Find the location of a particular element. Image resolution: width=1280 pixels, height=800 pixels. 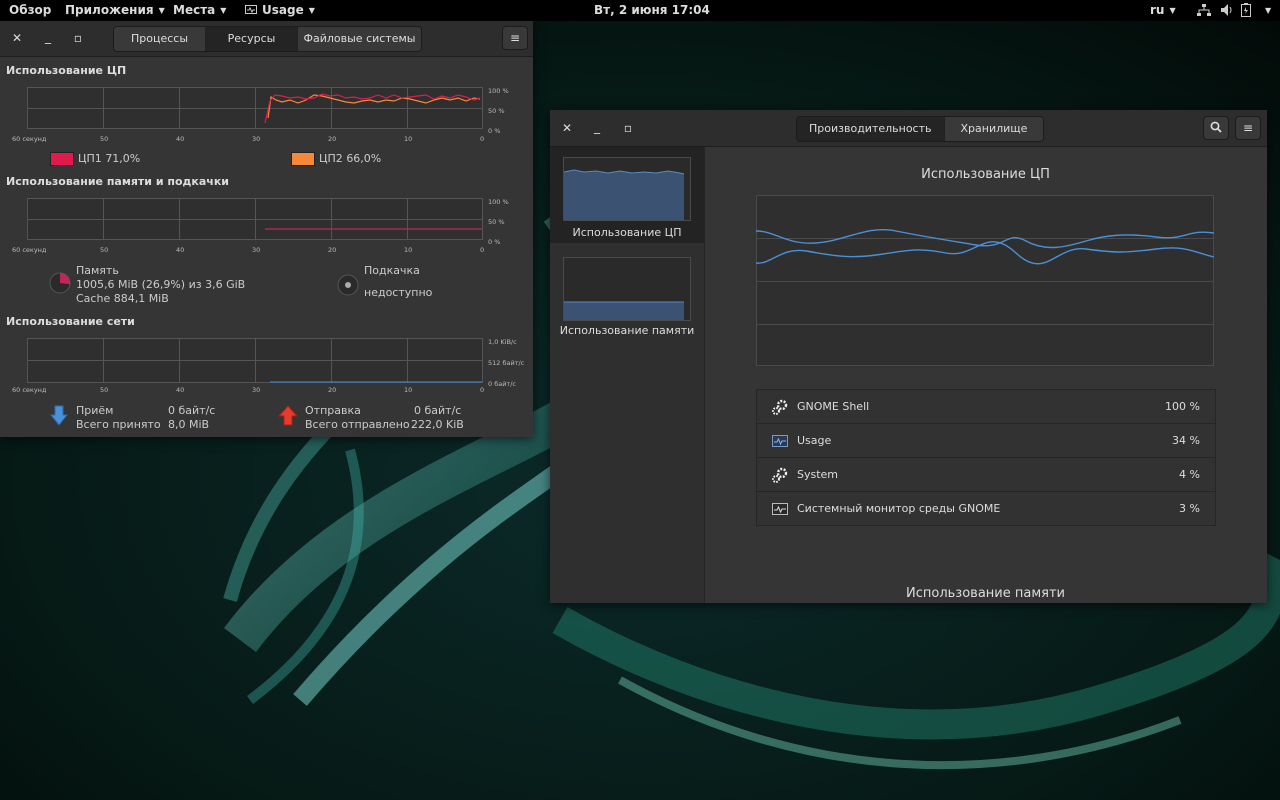

app-menu: Usage ▼ is located at coordinates (280, 10).